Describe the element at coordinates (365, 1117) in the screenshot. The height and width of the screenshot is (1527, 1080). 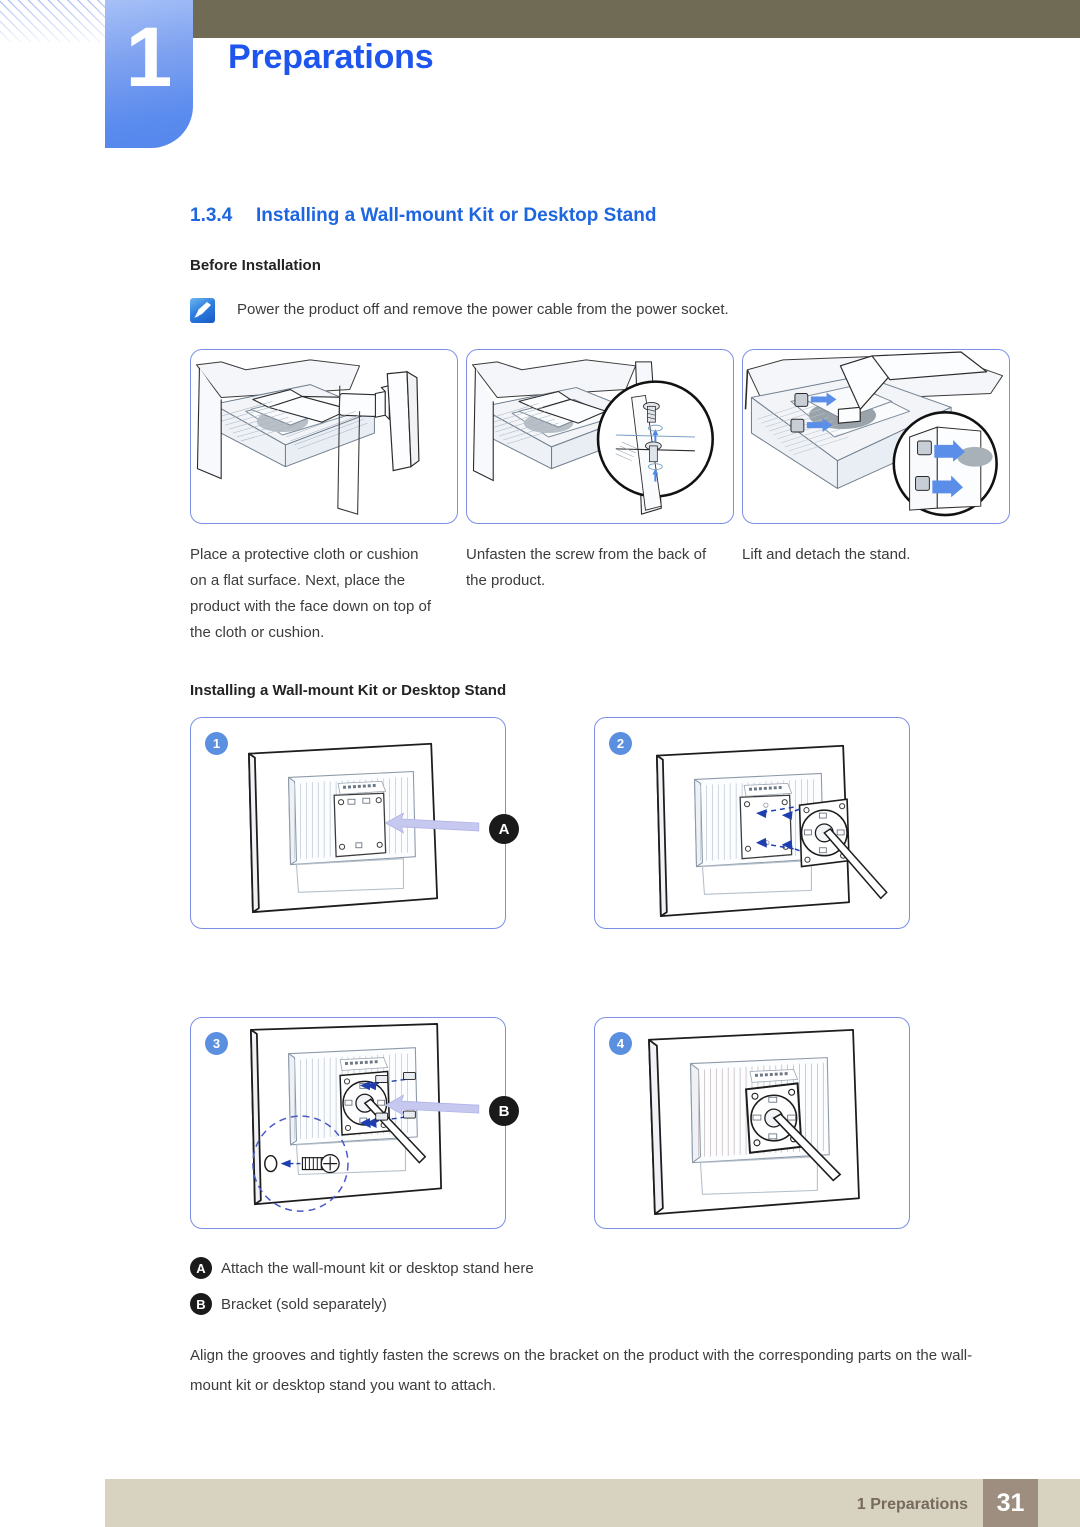
I see `fasten-screws-on-bracket-illustration` at that location.